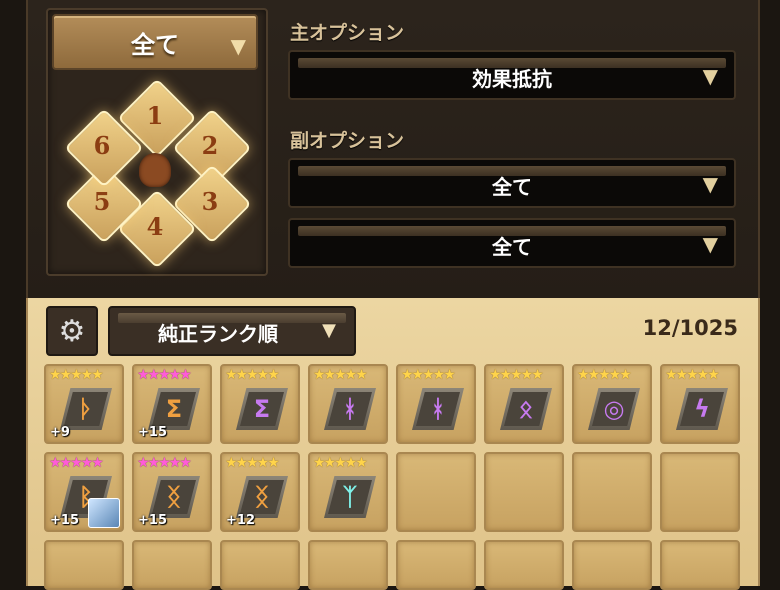 Image resolution: width=780 pixels, height=590 pixels. I want to click on sort-dropdown: 純正ランク順 ▼, so click(232, 331).